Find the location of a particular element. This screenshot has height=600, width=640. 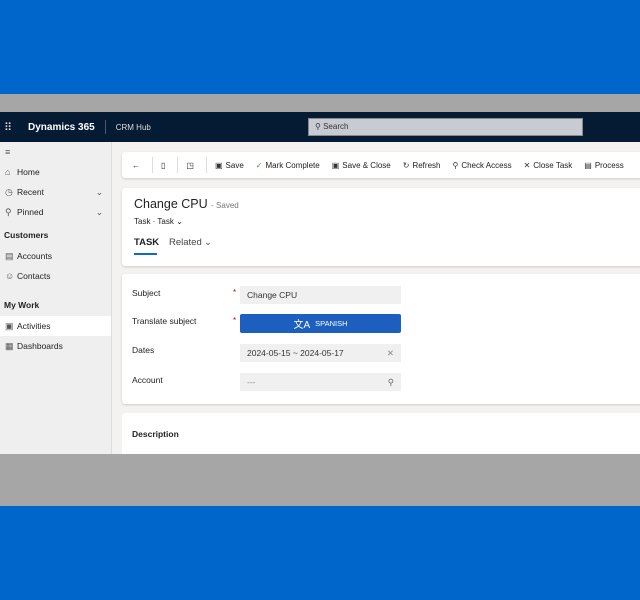

save-button: ▣ Save is located at coordinates (229, 165).